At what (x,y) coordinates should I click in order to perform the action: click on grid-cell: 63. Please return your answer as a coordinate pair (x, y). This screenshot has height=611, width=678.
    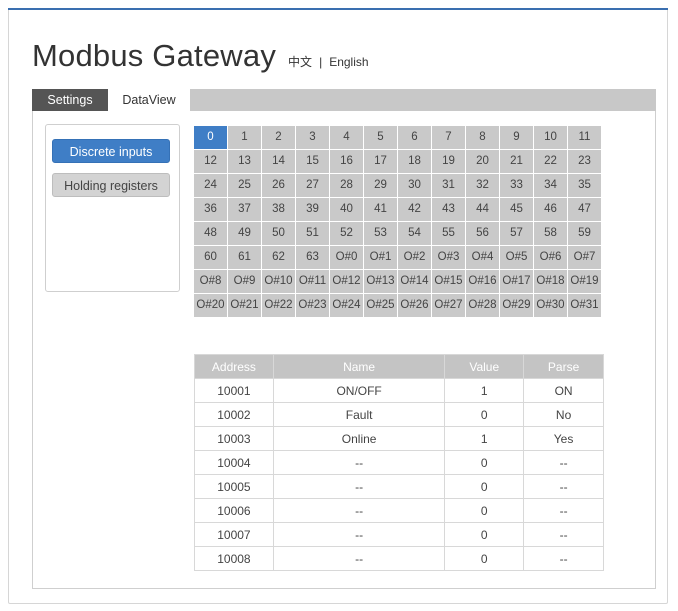
    Looking at the image, I should click on (312, 257).